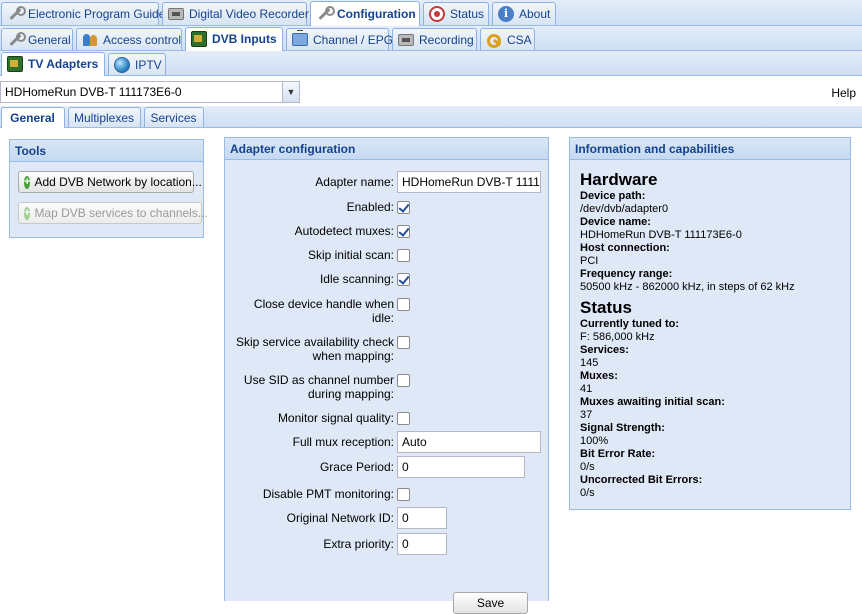 Image resolution: width=862 pixels, height=614 pixels. I want to click on idle-scanning-label: Idle scanning:, so click(356, 279).